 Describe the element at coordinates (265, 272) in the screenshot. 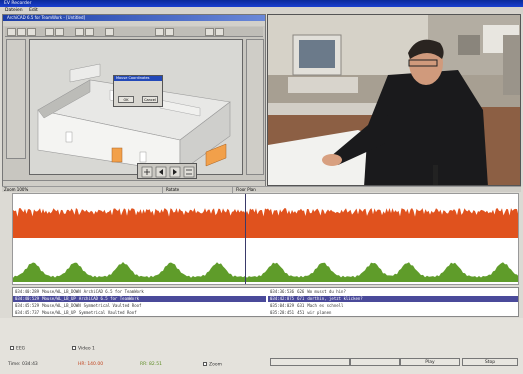

I see `signal-bottom-trace` at that location.